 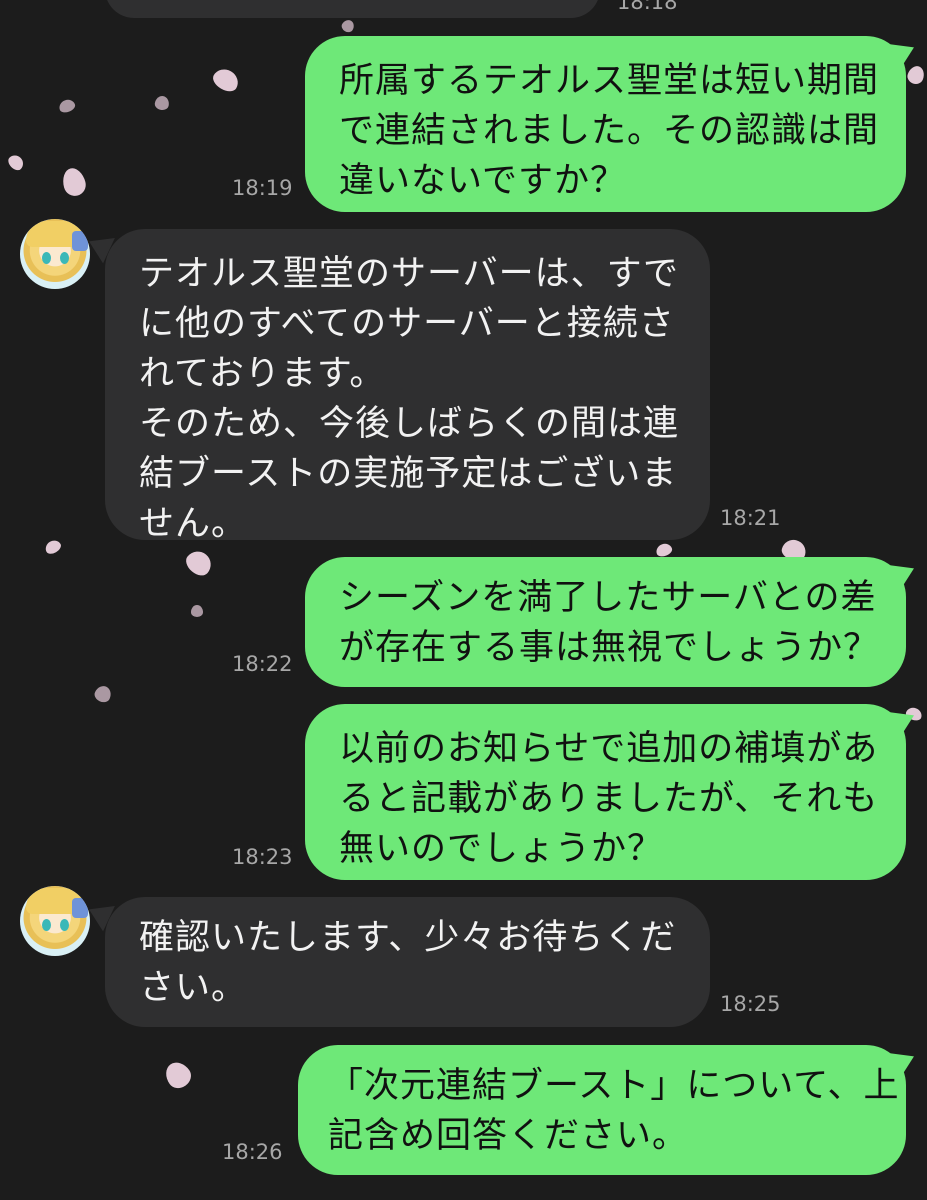 I want to click on message-bubble-received: 確認いたします、少々お待ちくだ さい。, so click(x=407, y=962).